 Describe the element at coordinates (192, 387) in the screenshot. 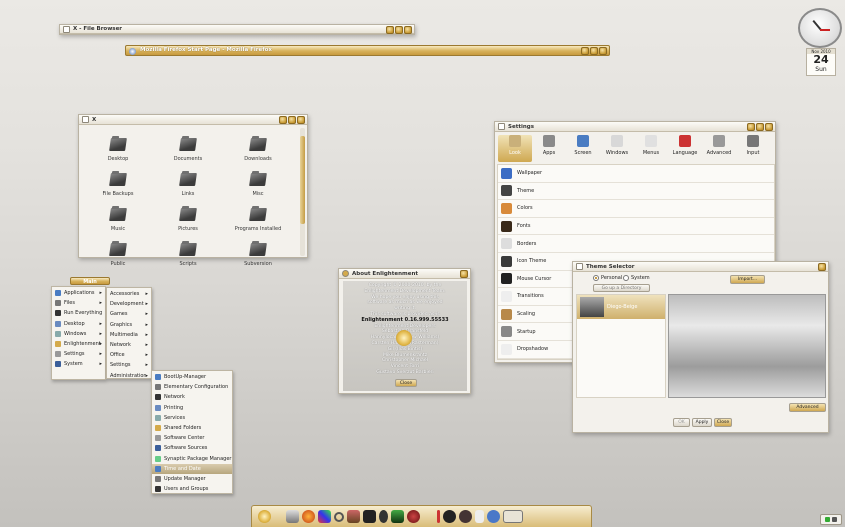

I see `menu-item: Elementary Configuration` at that location.